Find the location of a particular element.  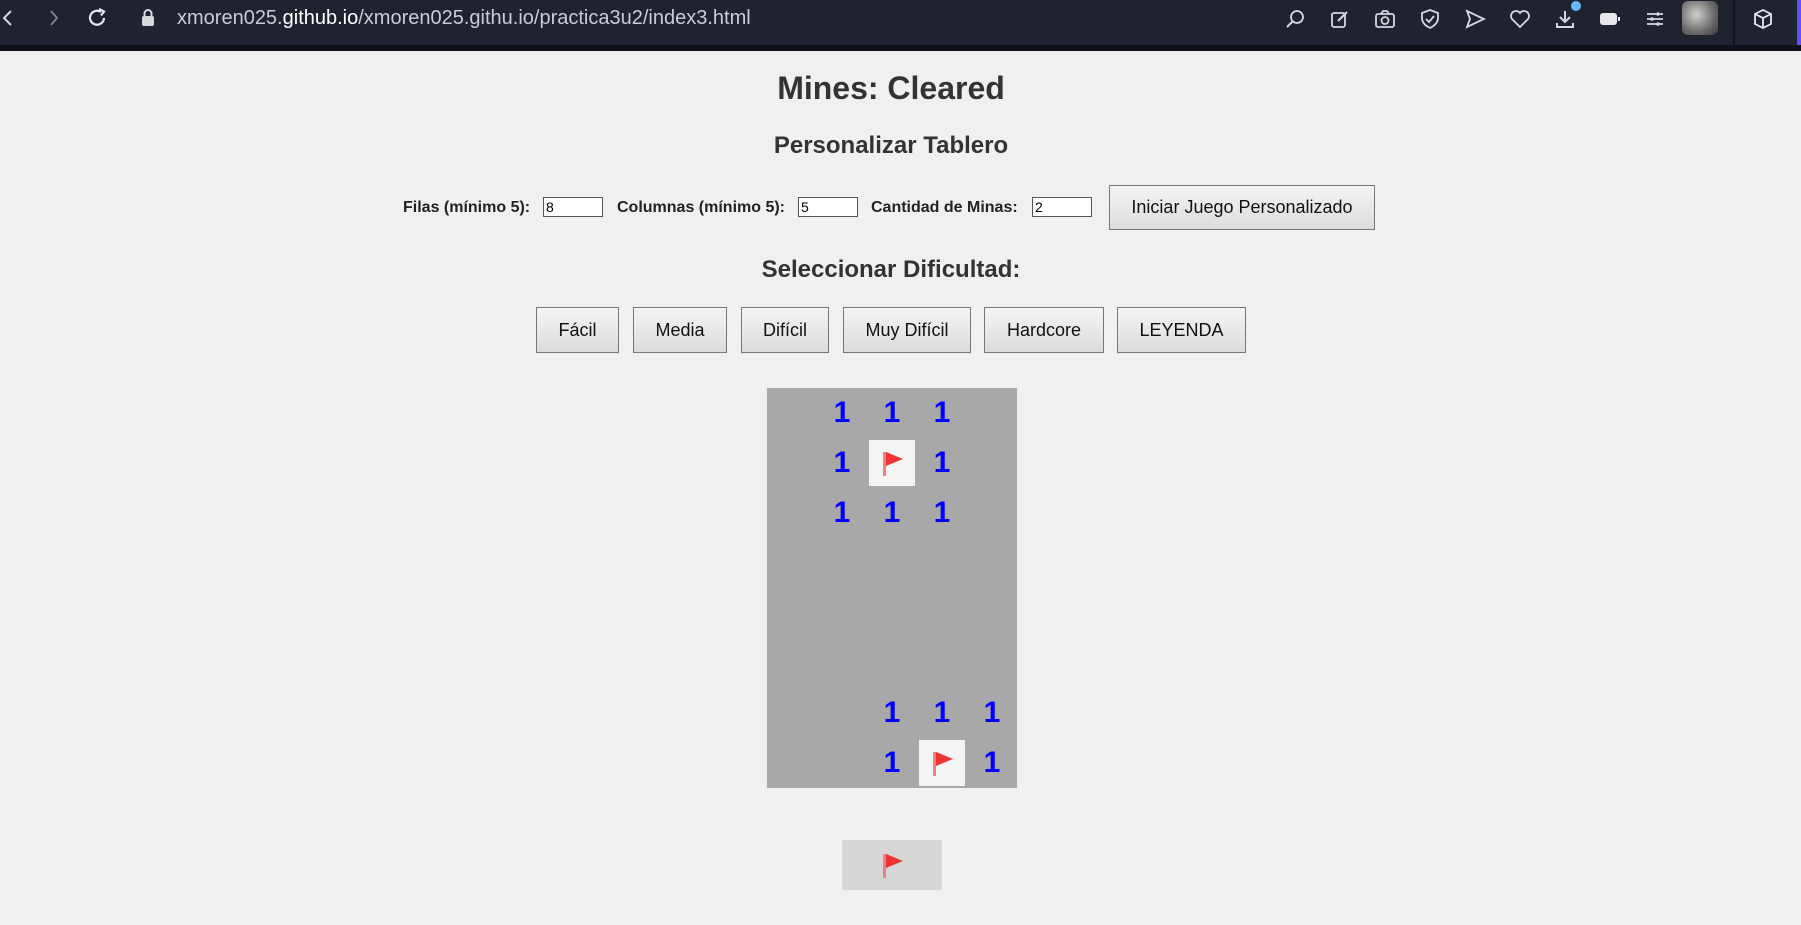

send-icon is located at coordinates (1475, 19).